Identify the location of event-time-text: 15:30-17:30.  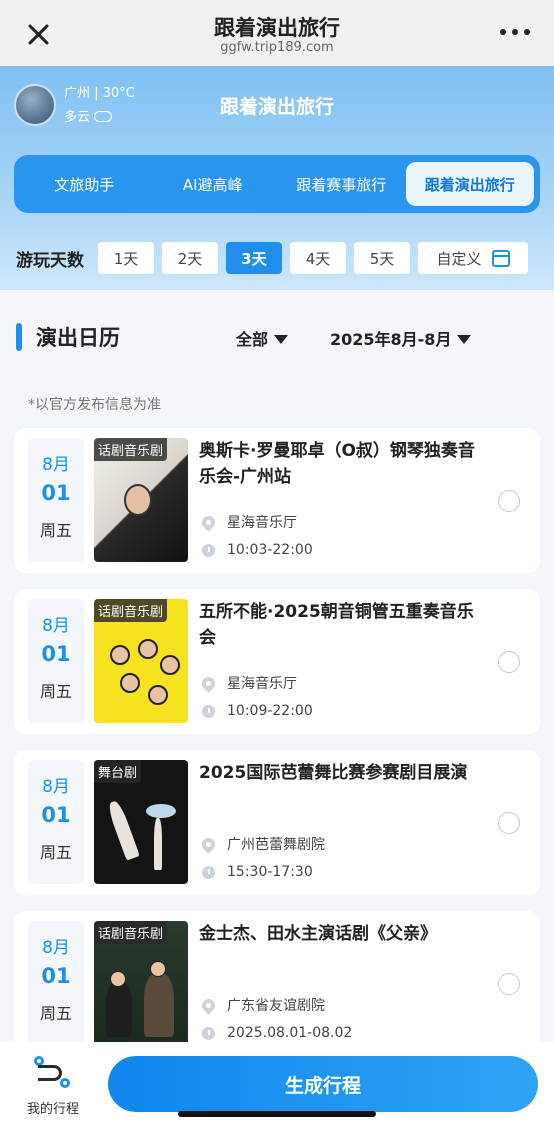
(270, 872).